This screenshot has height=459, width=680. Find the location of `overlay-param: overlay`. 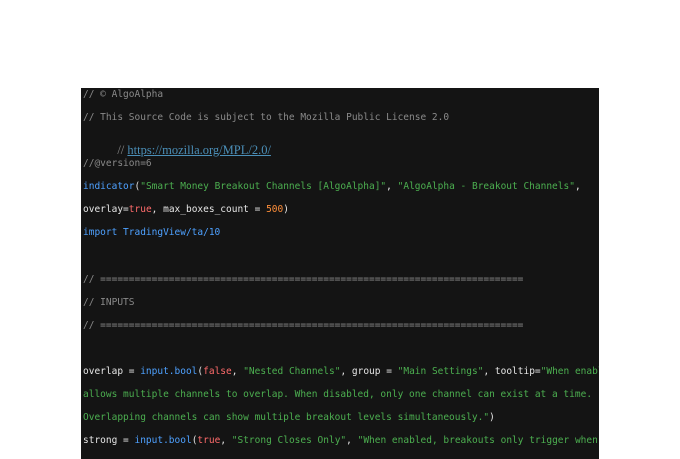

overlay-param: overlay is located at coordinates (103, 209).